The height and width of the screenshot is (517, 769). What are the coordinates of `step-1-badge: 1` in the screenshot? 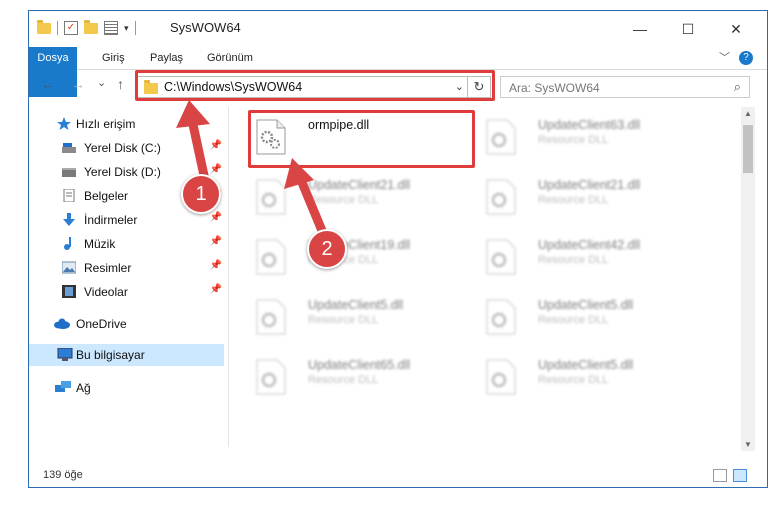 It's located at (201, 194).